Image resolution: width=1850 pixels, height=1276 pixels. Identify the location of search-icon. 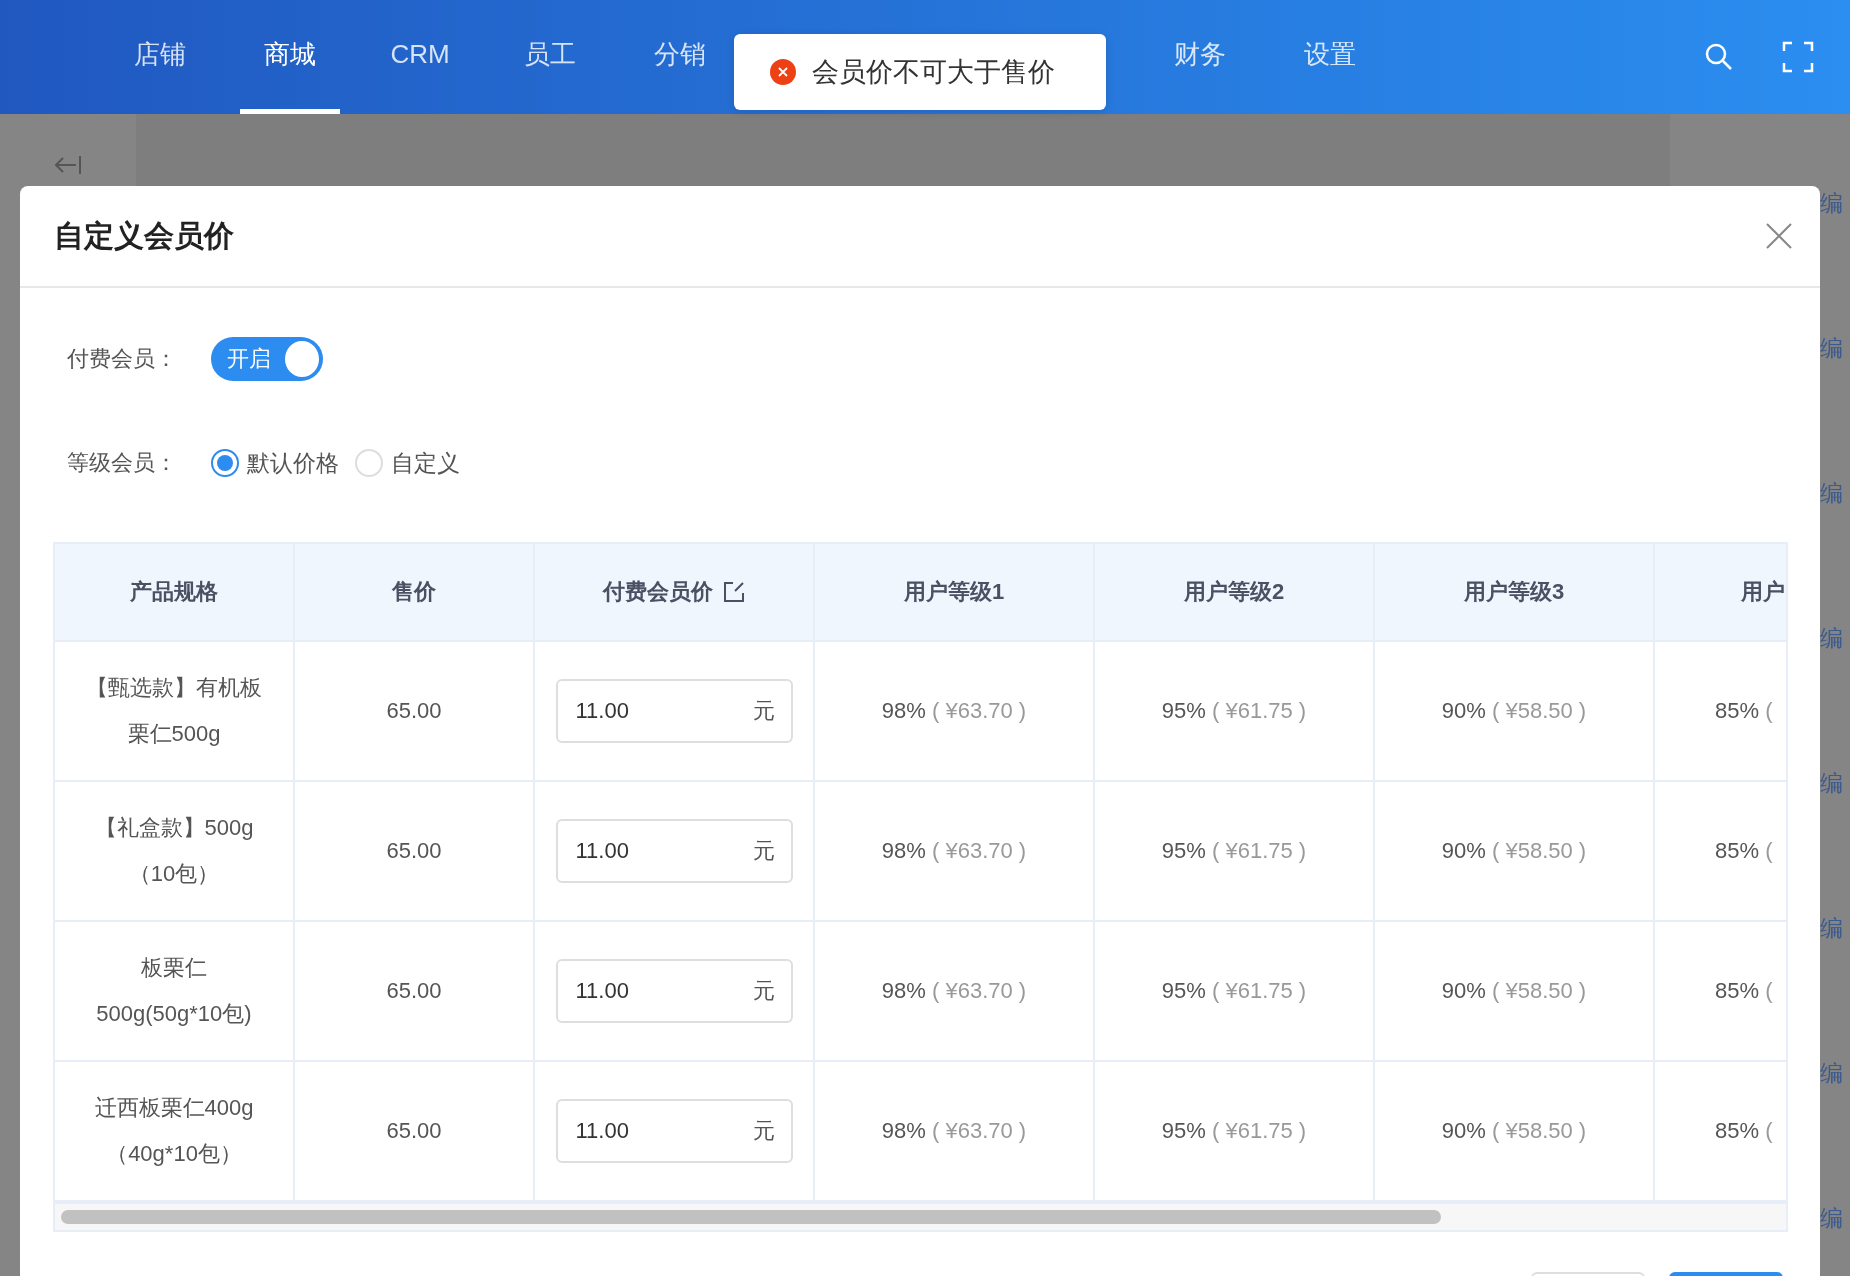
(1719, 57).